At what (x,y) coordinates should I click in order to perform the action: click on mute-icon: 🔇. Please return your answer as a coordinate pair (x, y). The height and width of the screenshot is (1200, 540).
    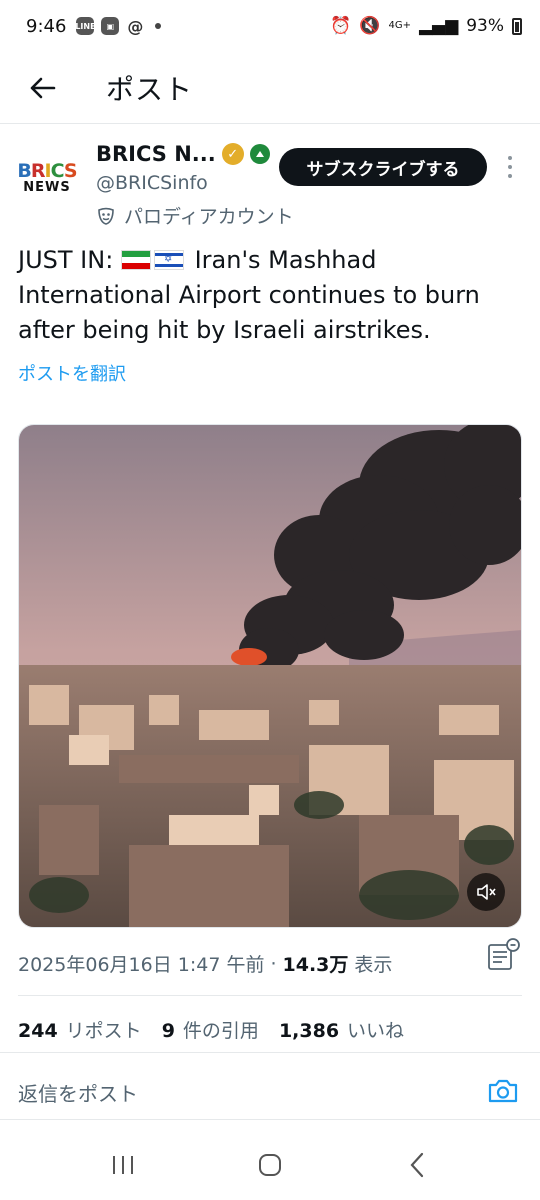
    Looking at the image, I should click on (370, 26).